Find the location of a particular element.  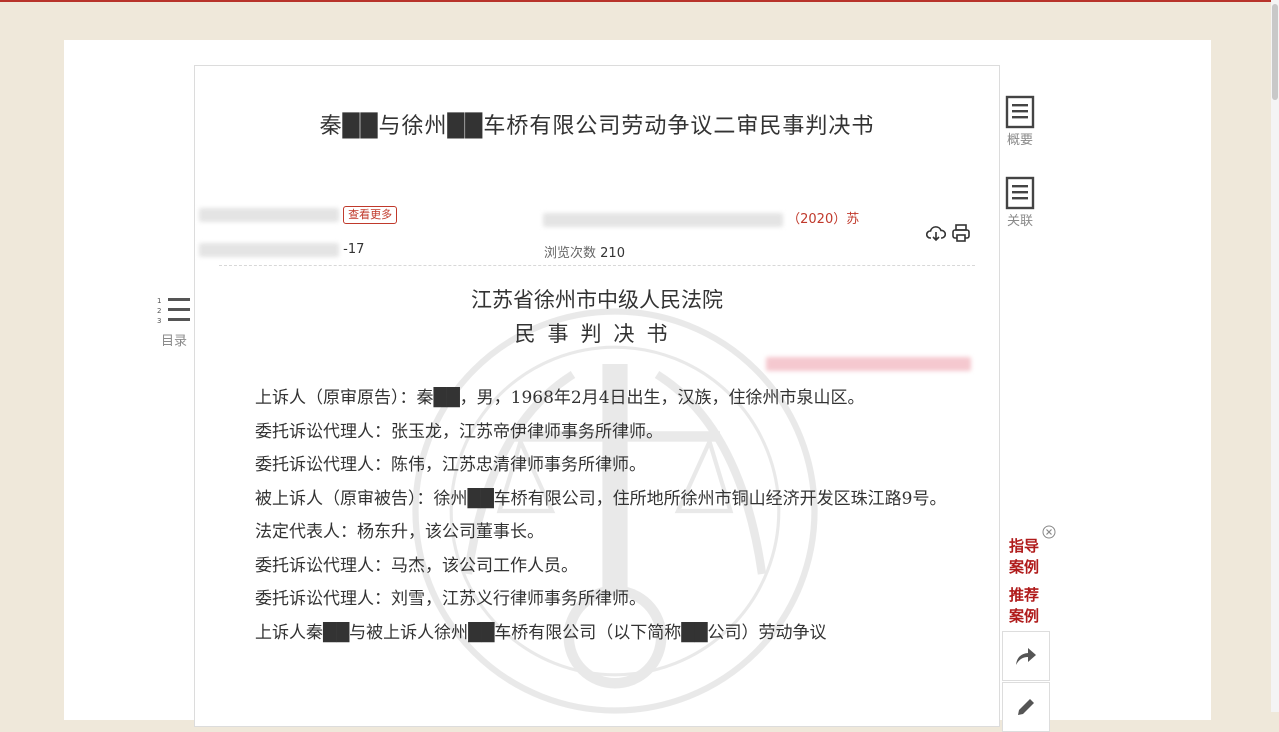

toc-button: 1 2 3 目录 is located at coordinates (174, 322).